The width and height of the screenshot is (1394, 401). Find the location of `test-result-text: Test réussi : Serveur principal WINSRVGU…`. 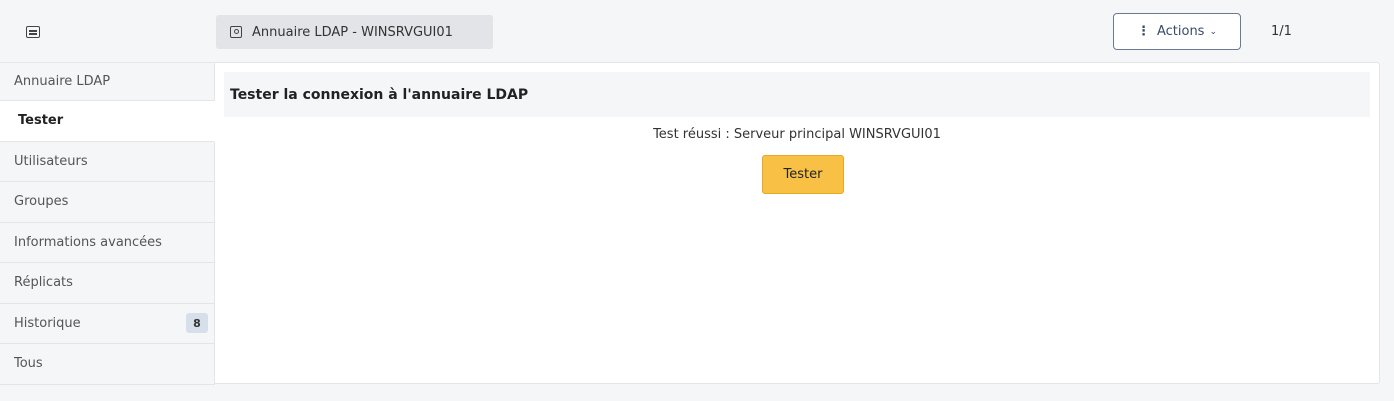

test-result-text: Test réussi : Serveur principal WINSRVGU… is located at coordinates (797, 134).